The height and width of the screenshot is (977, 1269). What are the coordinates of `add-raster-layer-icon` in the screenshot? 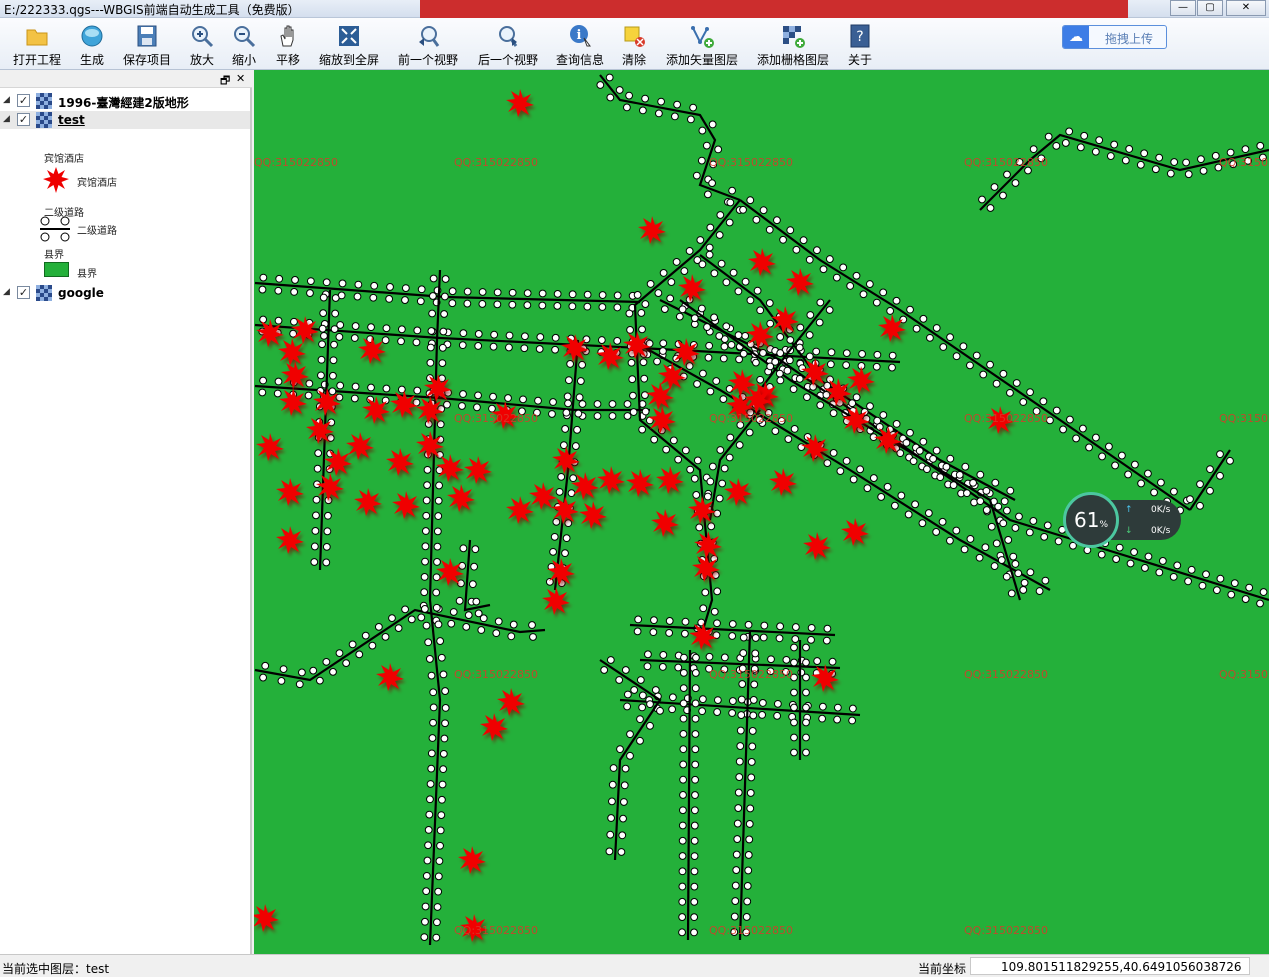 It's located at (793, 36).